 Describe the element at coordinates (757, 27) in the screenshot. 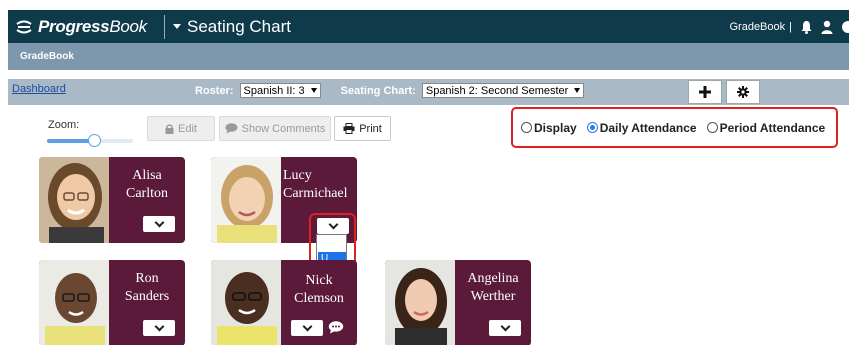

I see `gradebook-link: GradeBook` at that location.